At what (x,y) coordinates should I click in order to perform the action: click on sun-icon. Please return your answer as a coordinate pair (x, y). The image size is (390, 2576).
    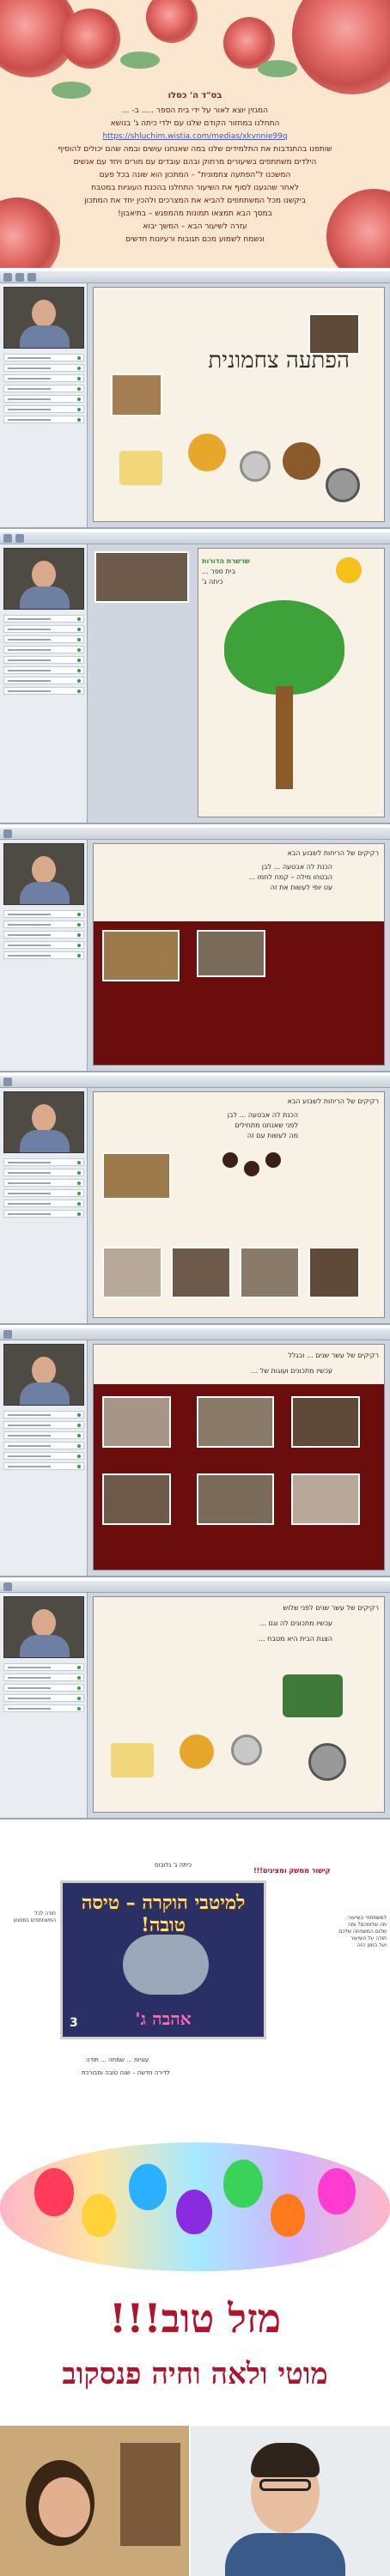
    Looking at the image, I should click on (349, 570).